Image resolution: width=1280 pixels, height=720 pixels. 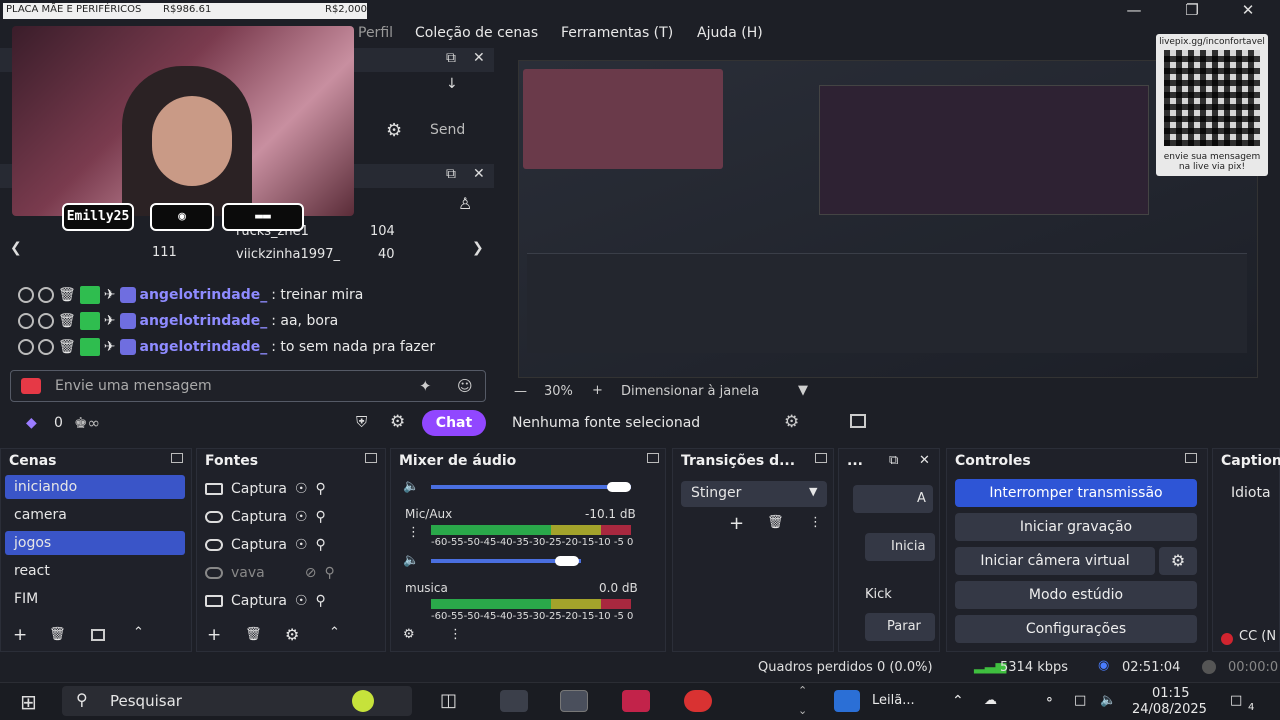 What do you see at coordinates (1170, 693) in the screenshot?
I see `tray-time: 01:15` at bounding box center [1170, 693].